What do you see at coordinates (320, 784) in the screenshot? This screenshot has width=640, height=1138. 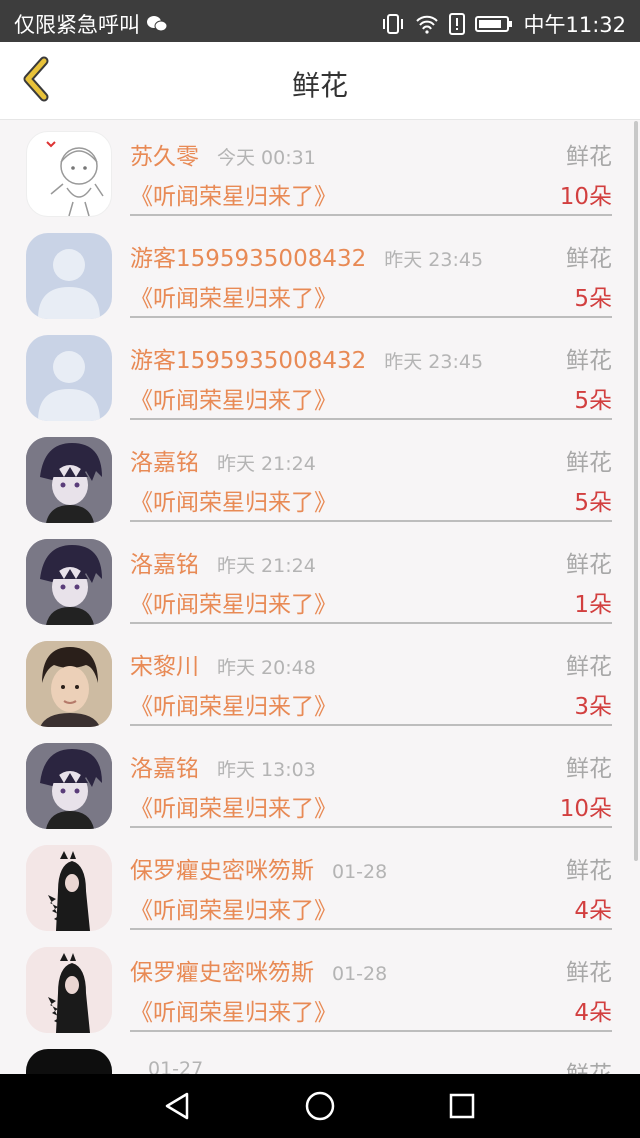 I see `list-item: 洛嘉铭 昨天 13:03 鲜花 《听闻荣星归来了》 10朵` at bounding box center [320, 784].